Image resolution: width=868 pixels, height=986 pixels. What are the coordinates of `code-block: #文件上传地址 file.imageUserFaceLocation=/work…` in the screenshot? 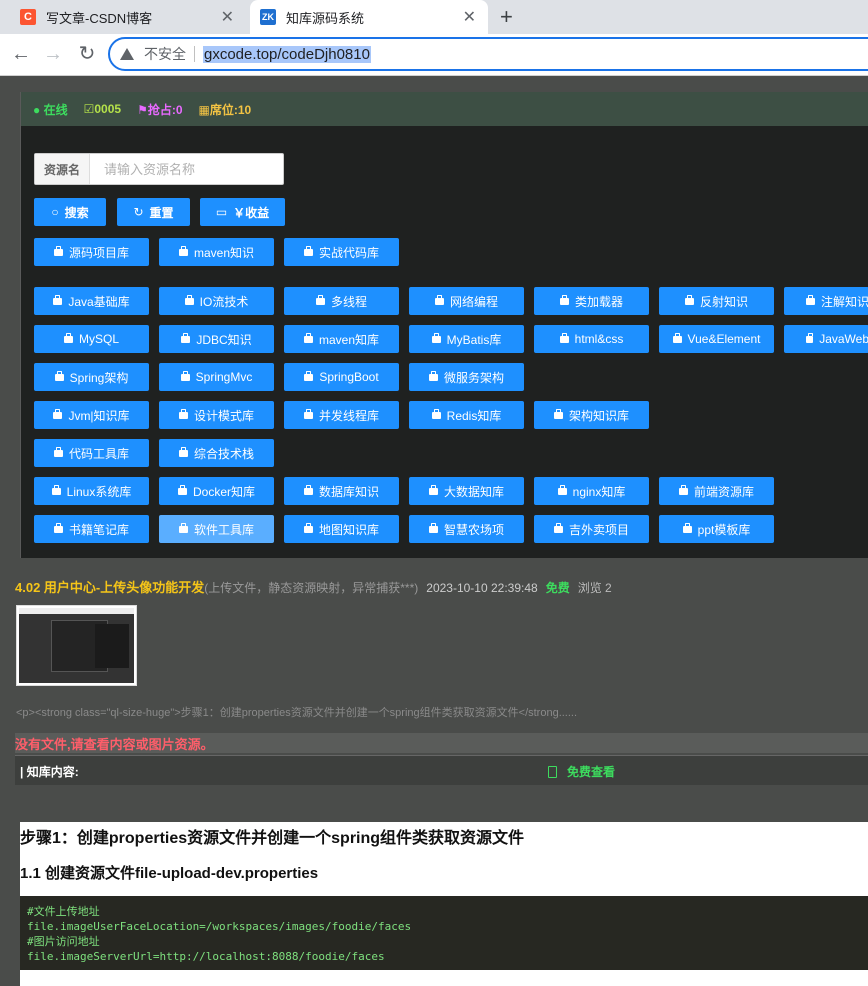 It's located at (444, 933).